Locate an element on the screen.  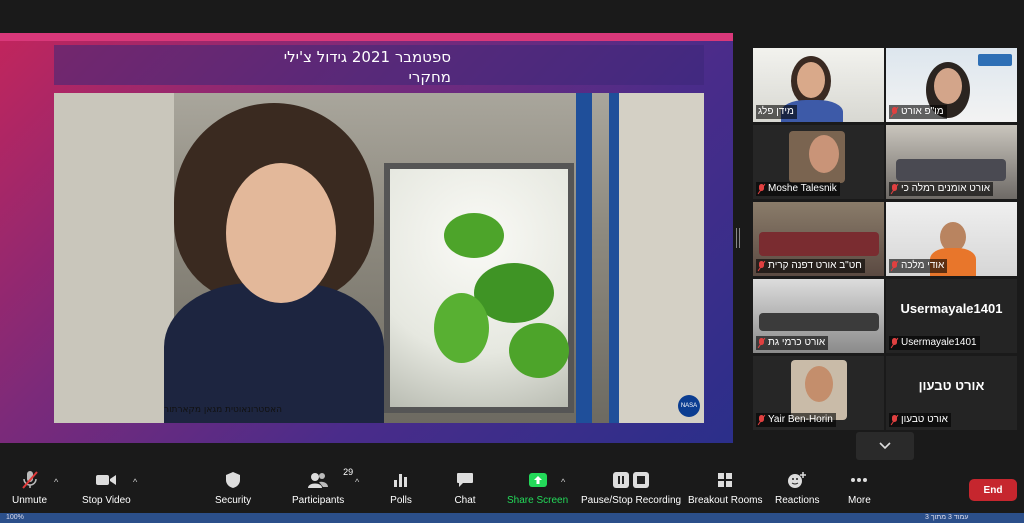
chat-bubble-icon is located at coordinates (465, 480).